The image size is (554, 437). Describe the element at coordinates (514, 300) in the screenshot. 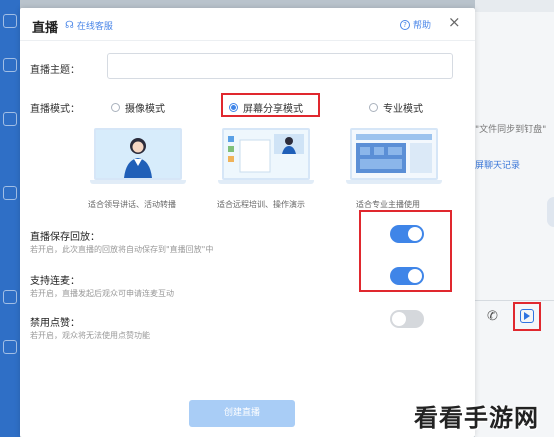

I see `chat-divider` at that location.